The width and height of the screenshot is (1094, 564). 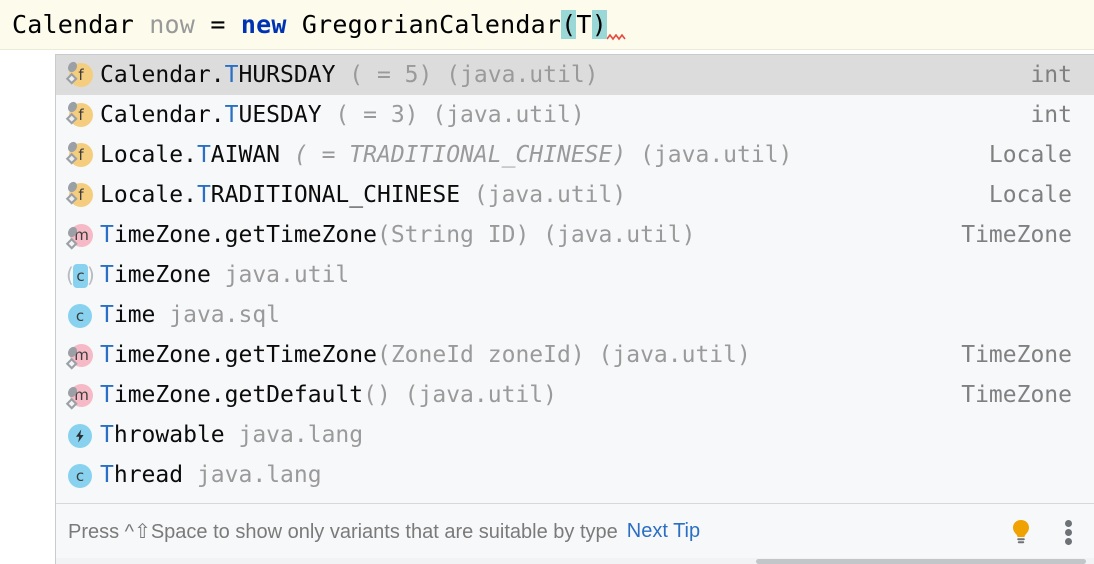 What do you see at coordinates (73, 24) in the screenshot?
I see `code-token-0: Calendar` at bounding box center [73, 24].